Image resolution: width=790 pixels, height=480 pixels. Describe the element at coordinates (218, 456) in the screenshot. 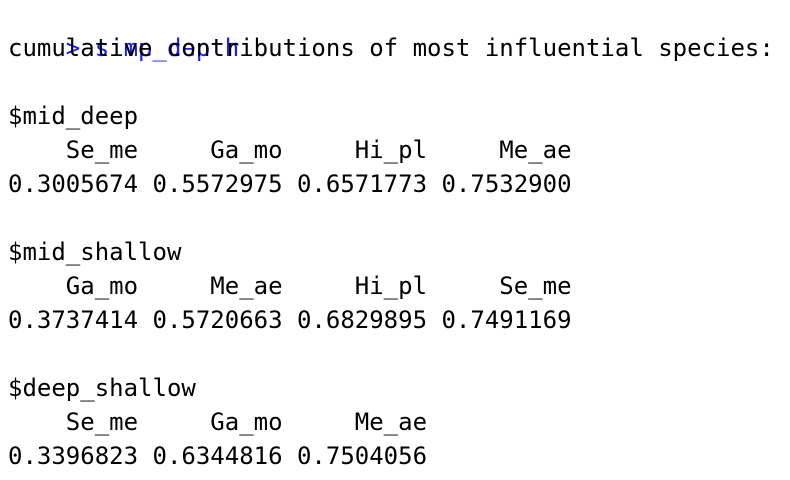

I see `values-row-deep-shallow: 0.3396823 0.6344816 0.7504056` at that location.